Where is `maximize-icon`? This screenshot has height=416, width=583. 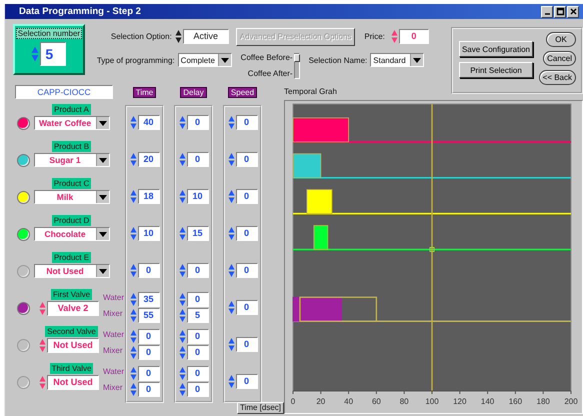 maximize-icon is located at coordinates (560, 11).